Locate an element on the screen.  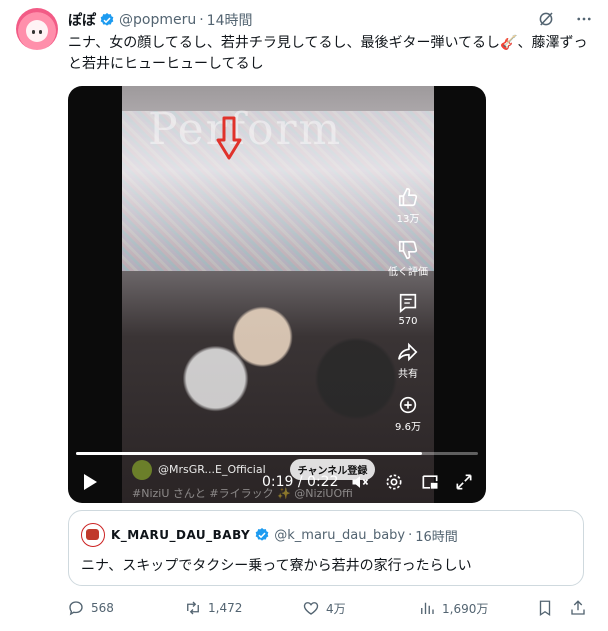
author-name: ぽぽ is located at coordinates (82, 20).